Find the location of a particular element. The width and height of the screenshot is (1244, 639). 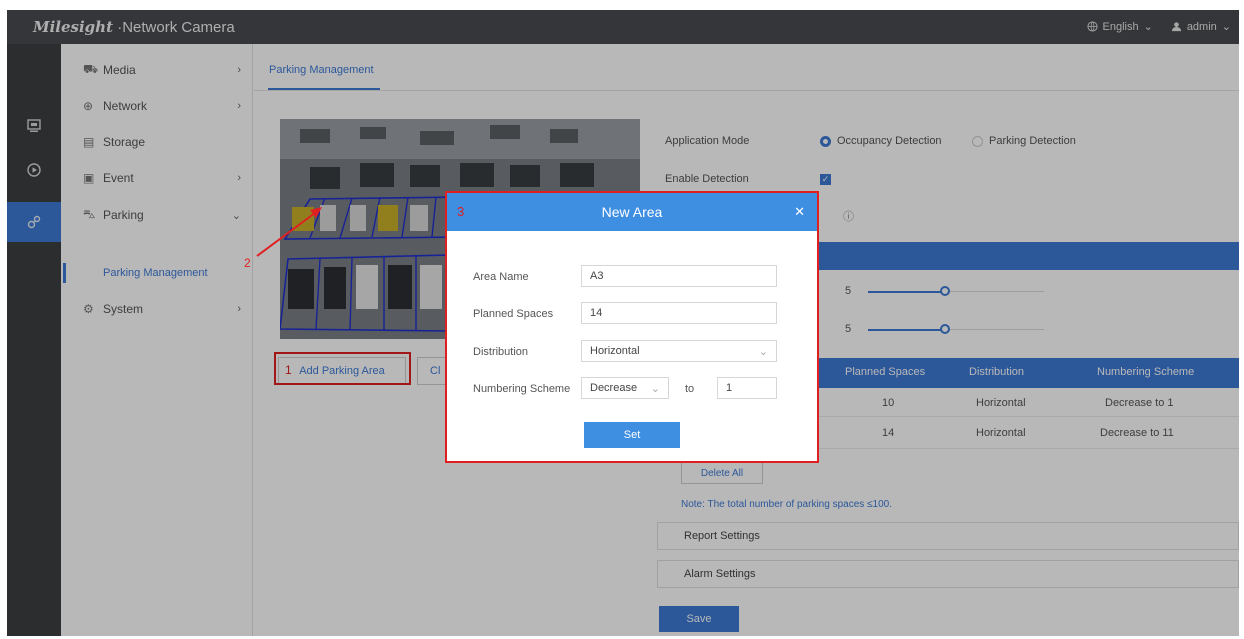

annotation-step-2: 2 is located at coordinates (247, 263).